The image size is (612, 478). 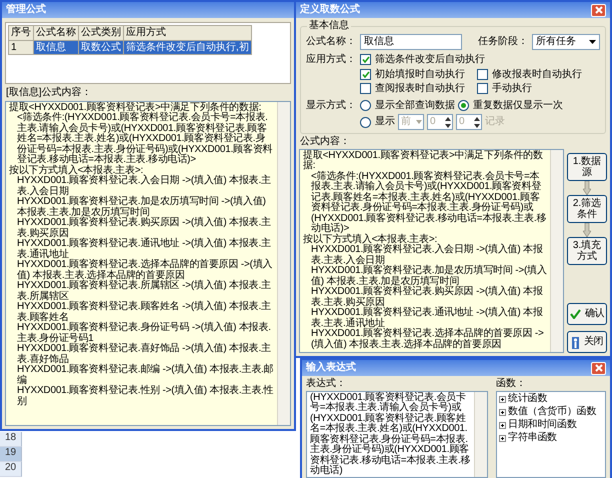 I want to click on tree-item: 统计函数, so click(x=528, y=399).